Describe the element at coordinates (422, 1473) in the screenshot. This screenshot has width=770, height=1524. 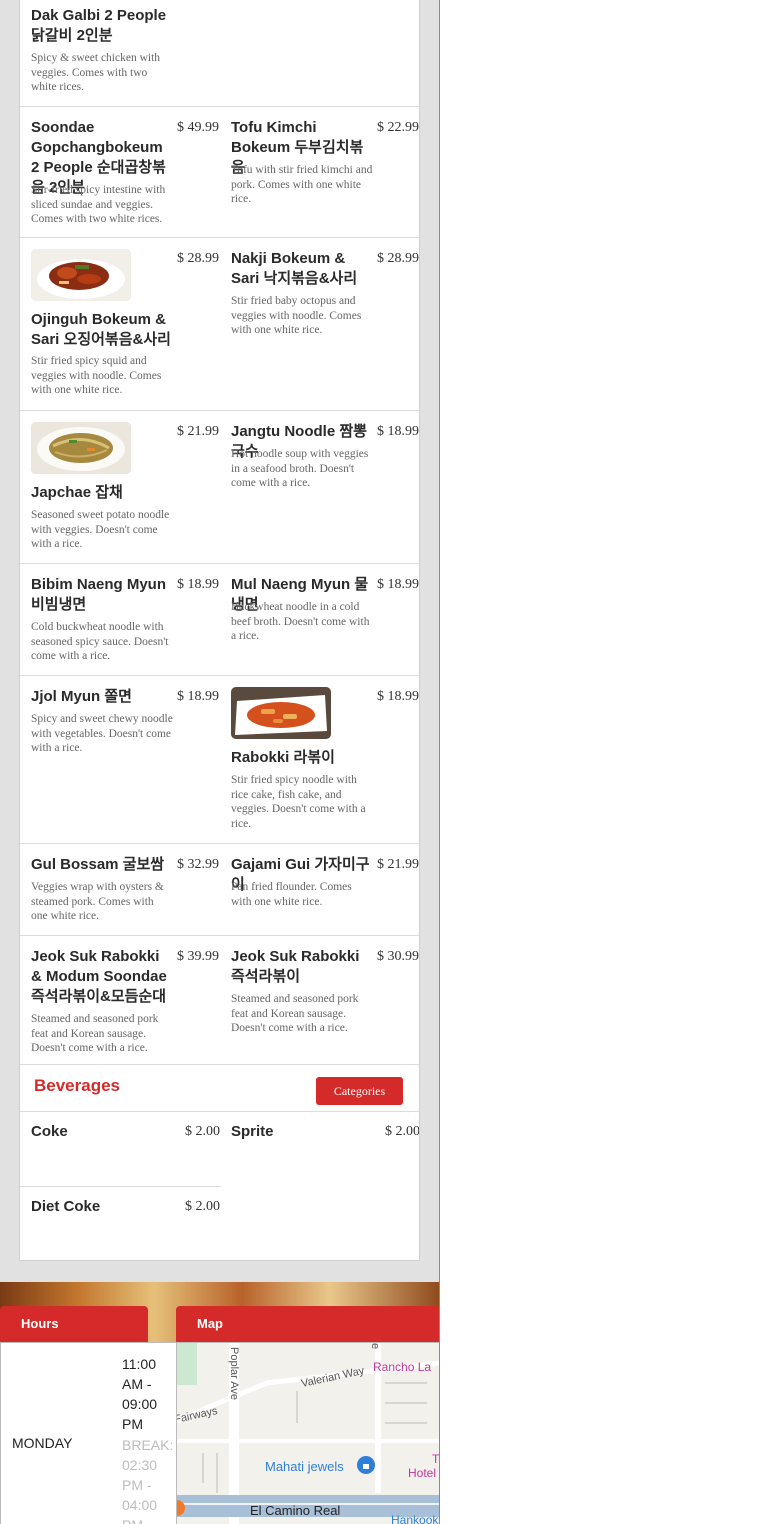
I see `map-label-hotel: Hotel` at that location.